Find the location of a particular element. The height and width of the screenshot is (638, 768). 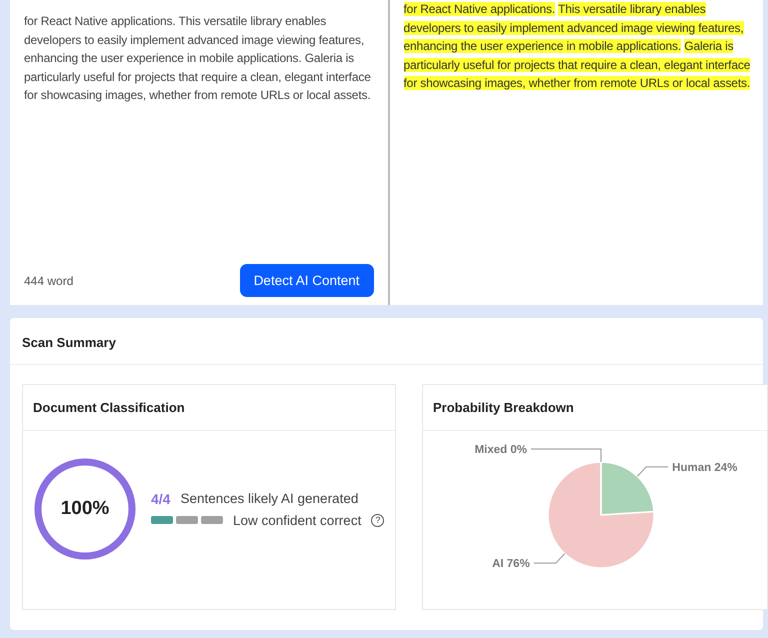

word-count: 444 word is located at coordinates (49, 281).